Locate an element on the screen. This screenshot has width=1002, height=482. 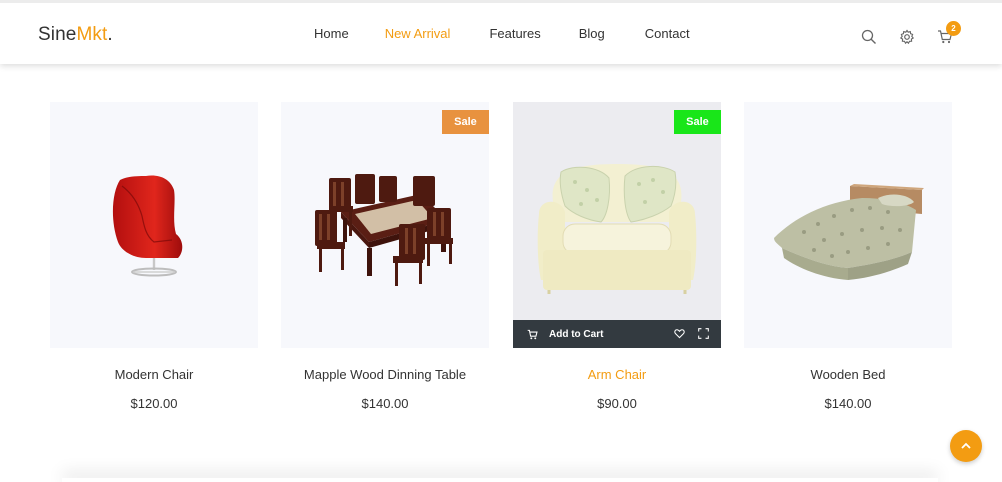
nav-new-arrival: New Arrival is located at coordinates (418, 33).